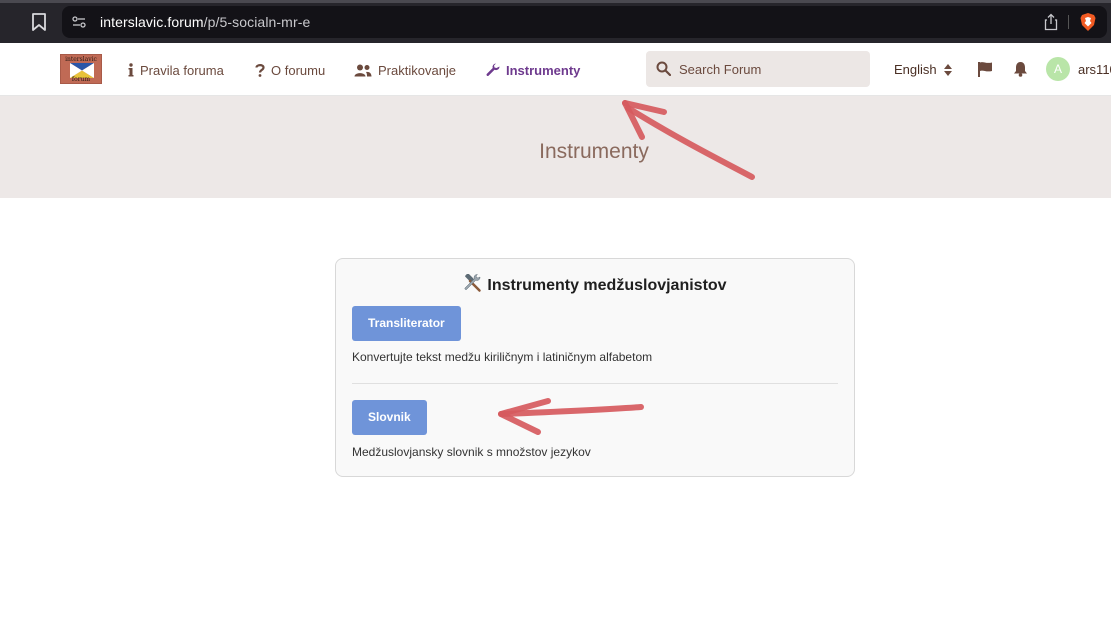 The width and height of the screenshot is (1111, 628). I want to click on language-label: English, so click(915, 69).